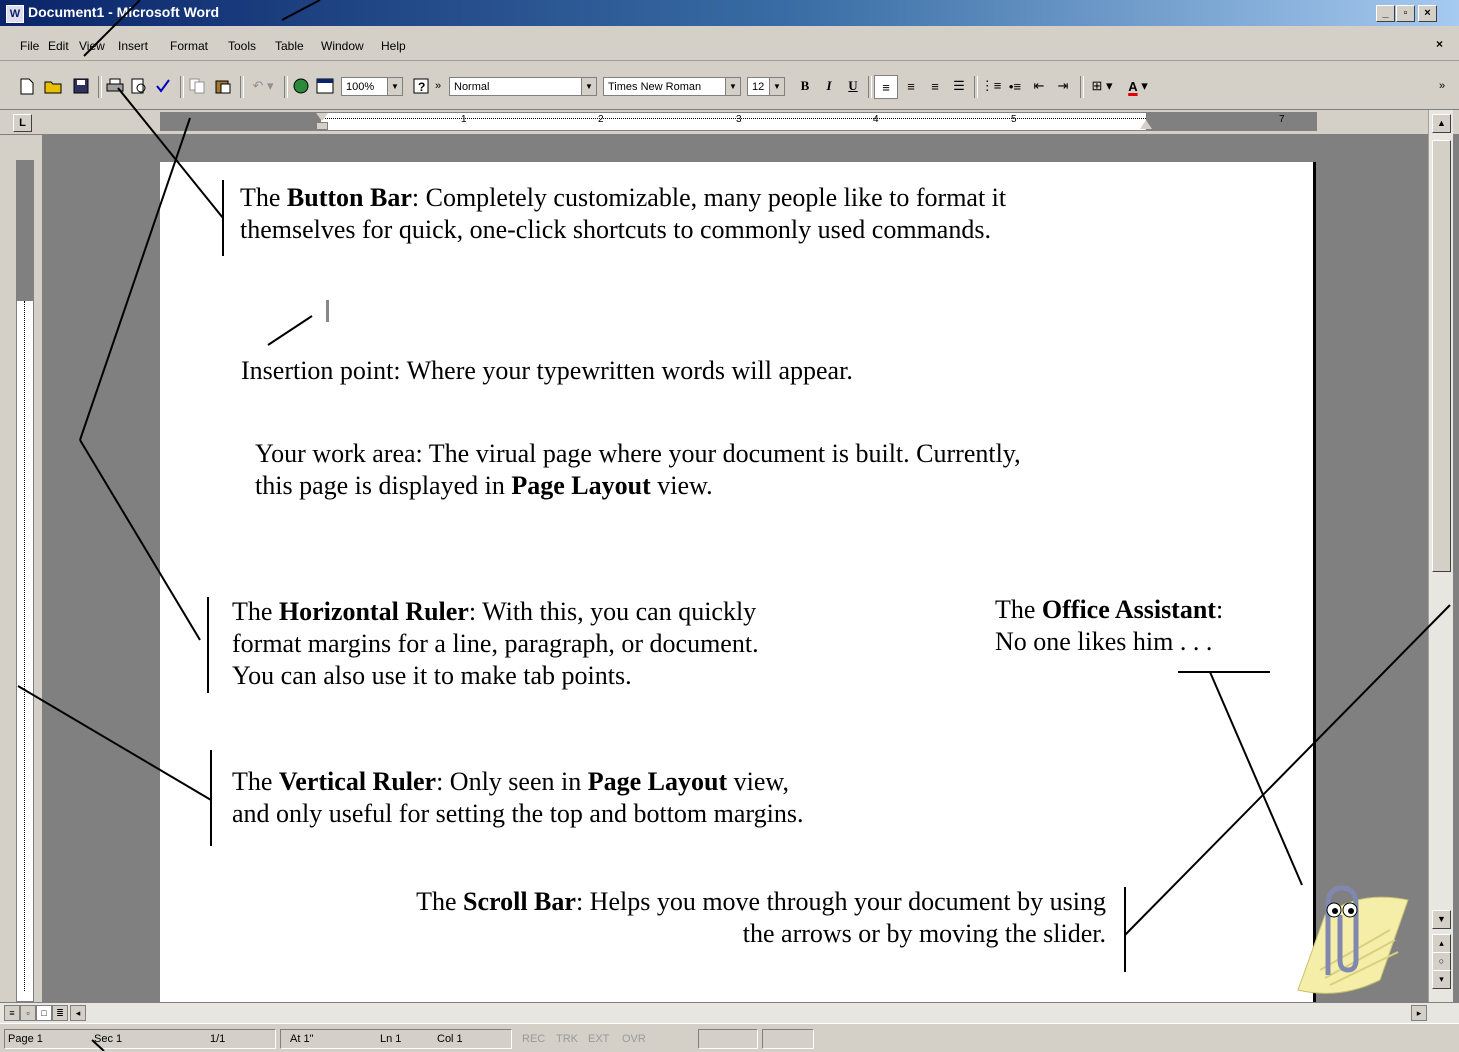 The width and height of the screenshot is (1459, 1052). I want to click on scroll-up-arrow: ▲, so click(1441, 123).